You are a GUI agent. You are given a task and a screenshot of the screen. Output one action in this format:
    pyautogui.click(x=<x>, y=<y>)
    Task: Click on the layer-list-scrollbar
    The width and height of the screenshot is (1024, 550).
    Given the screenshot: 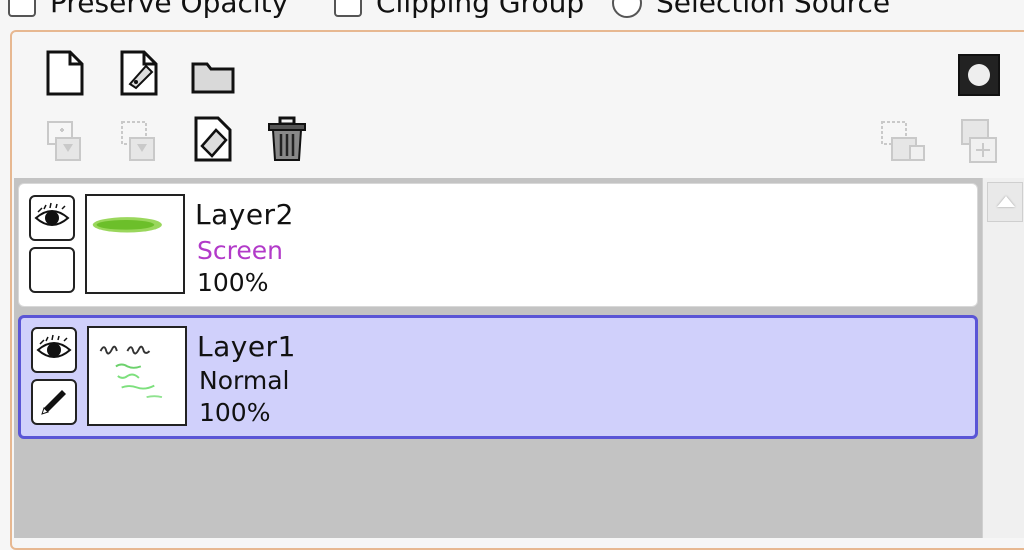 What is the action you would take?
    pyautogui.click(x=1003, y=358)
    